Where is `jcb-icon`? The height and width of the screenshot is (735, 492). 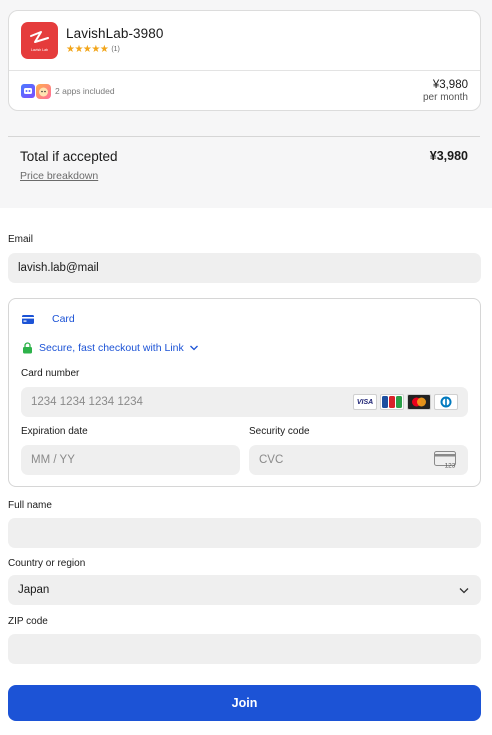 jcb-icon is located at coordinates (392, 402).